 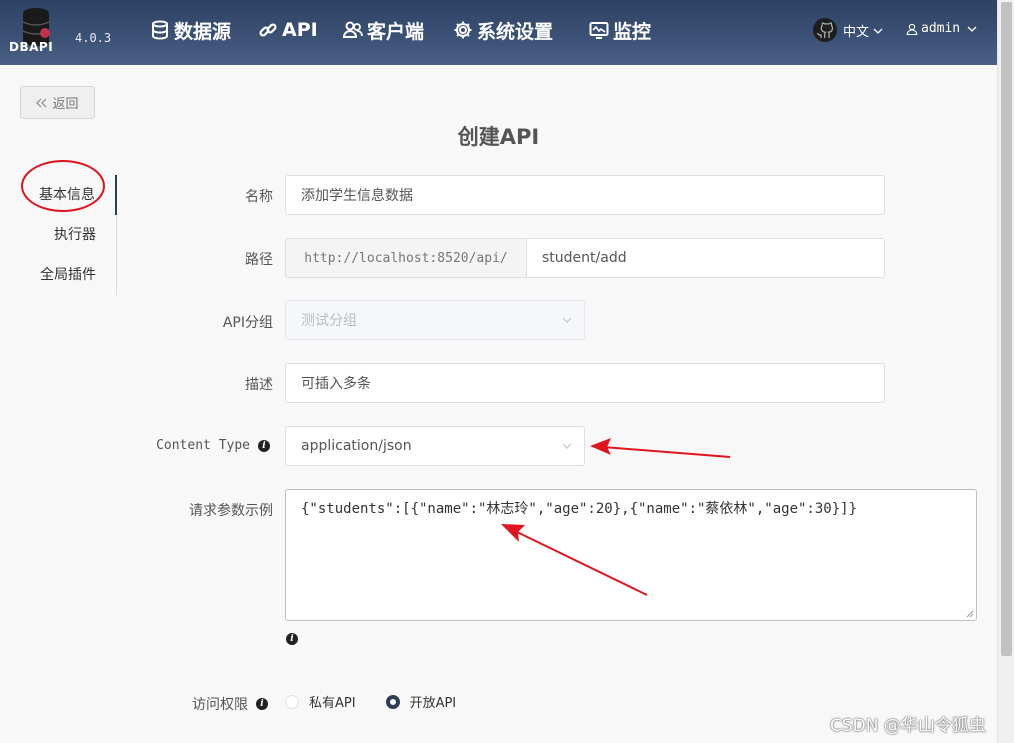 I want to click on radio-checked, so click(x=392, y=701).